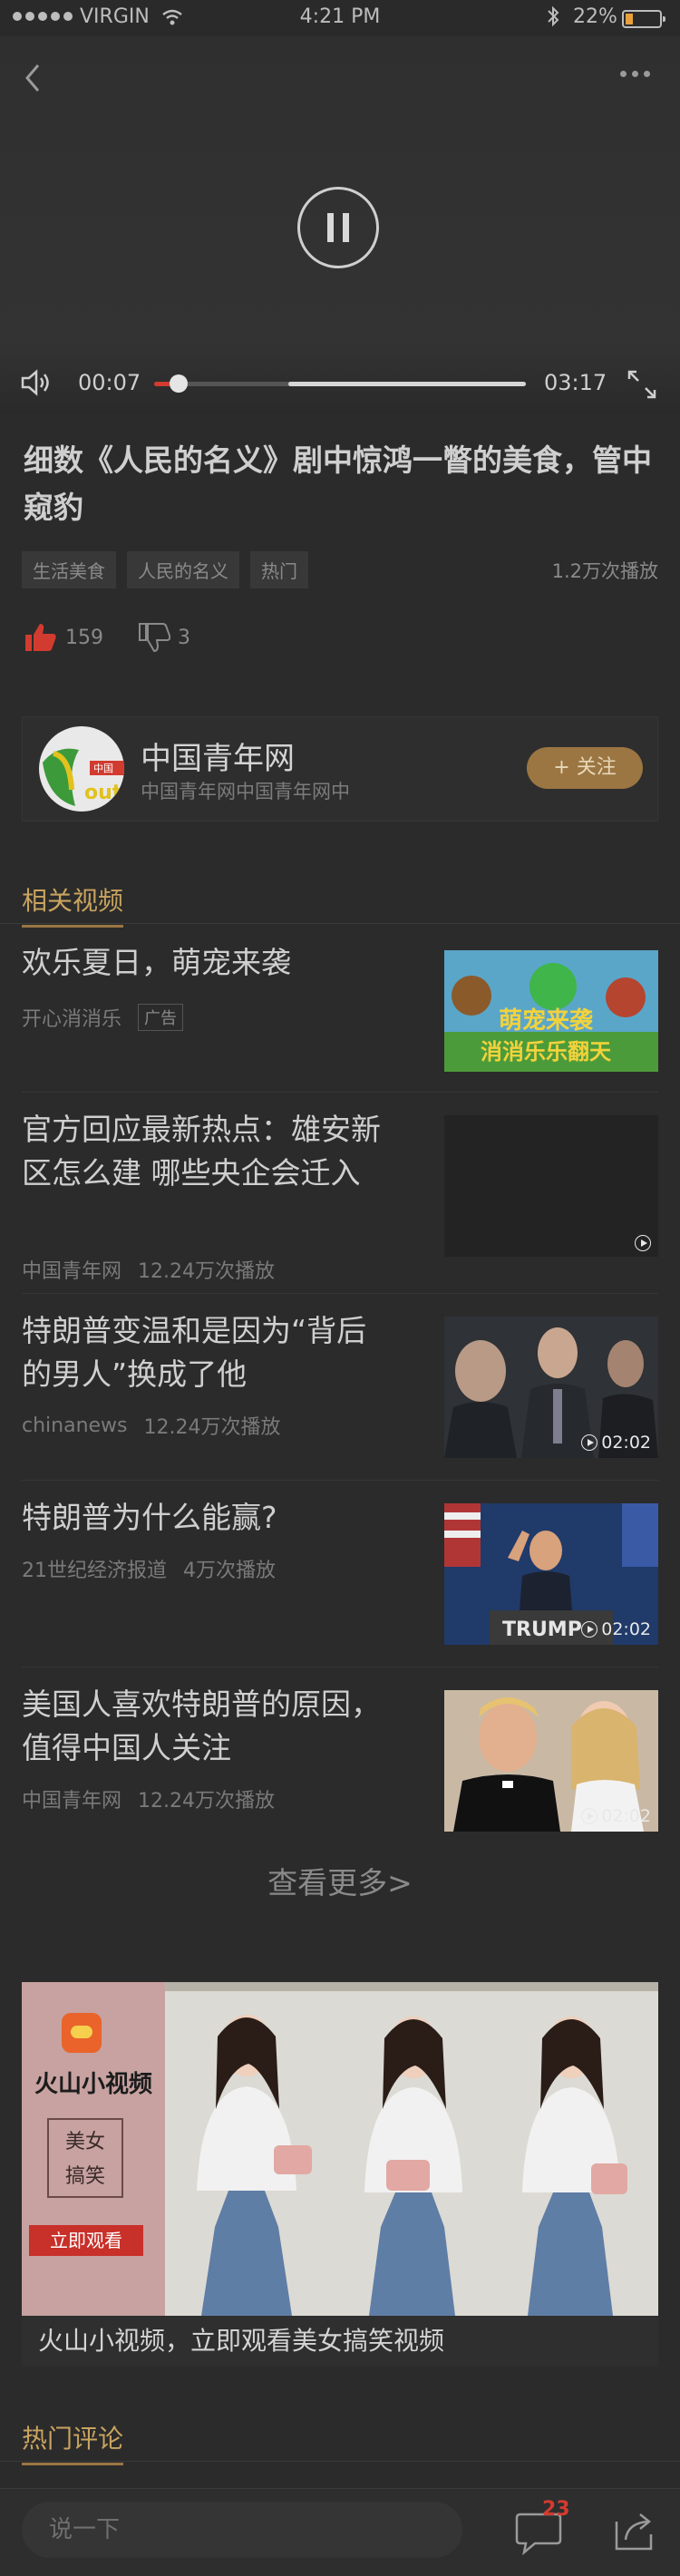  Describe the element at coordinates (207, 1352) in the screenshot. I see `item-title: 特朗普变温和是因为“背后的男人”换成了他` at that location.